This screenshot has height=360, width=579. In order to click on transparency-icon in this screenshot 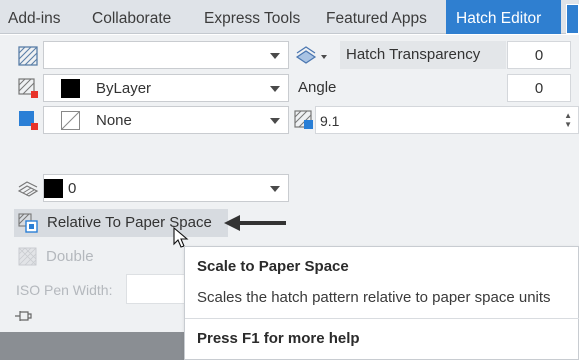, I will do `click(312, 56)`.